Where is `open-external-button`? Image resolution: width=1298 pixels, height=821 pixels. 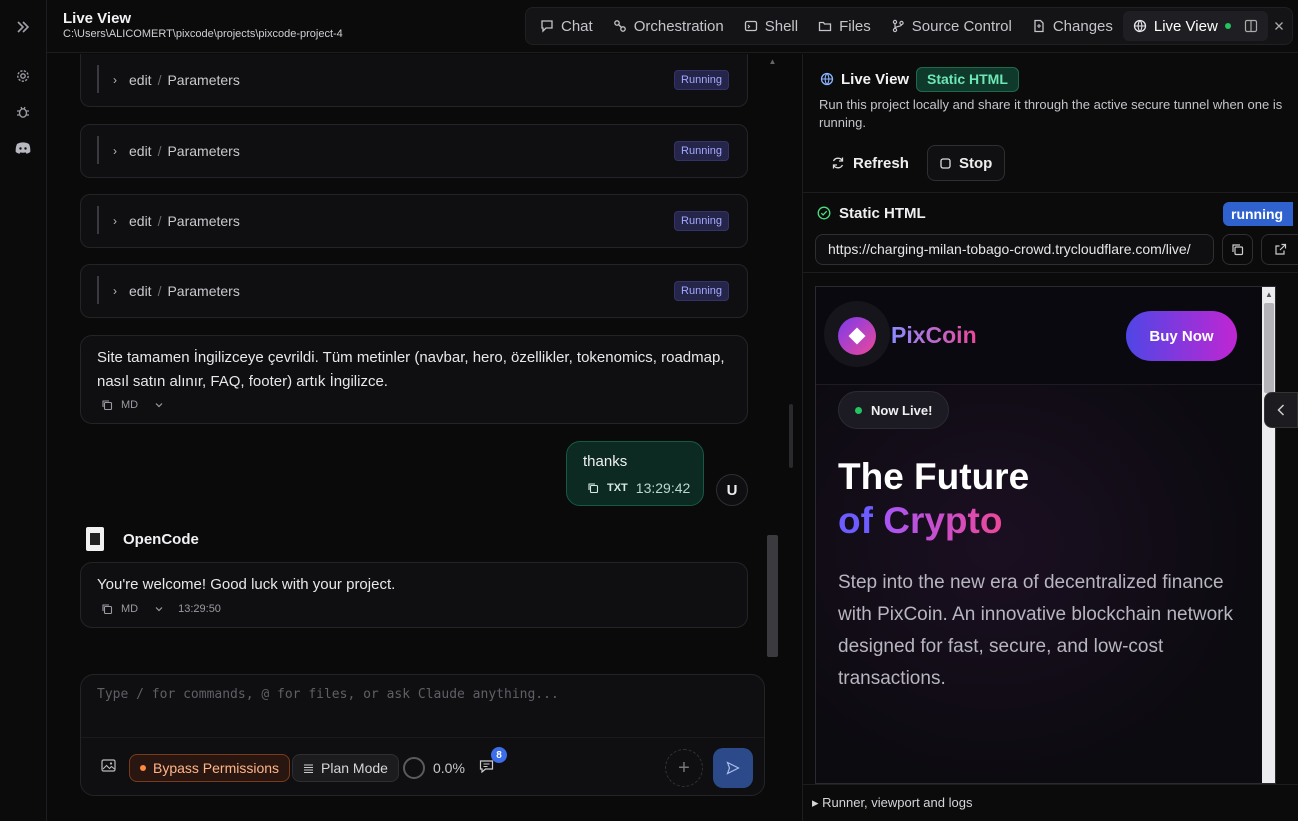 open-external-button is located at coordinates (1279, 249).